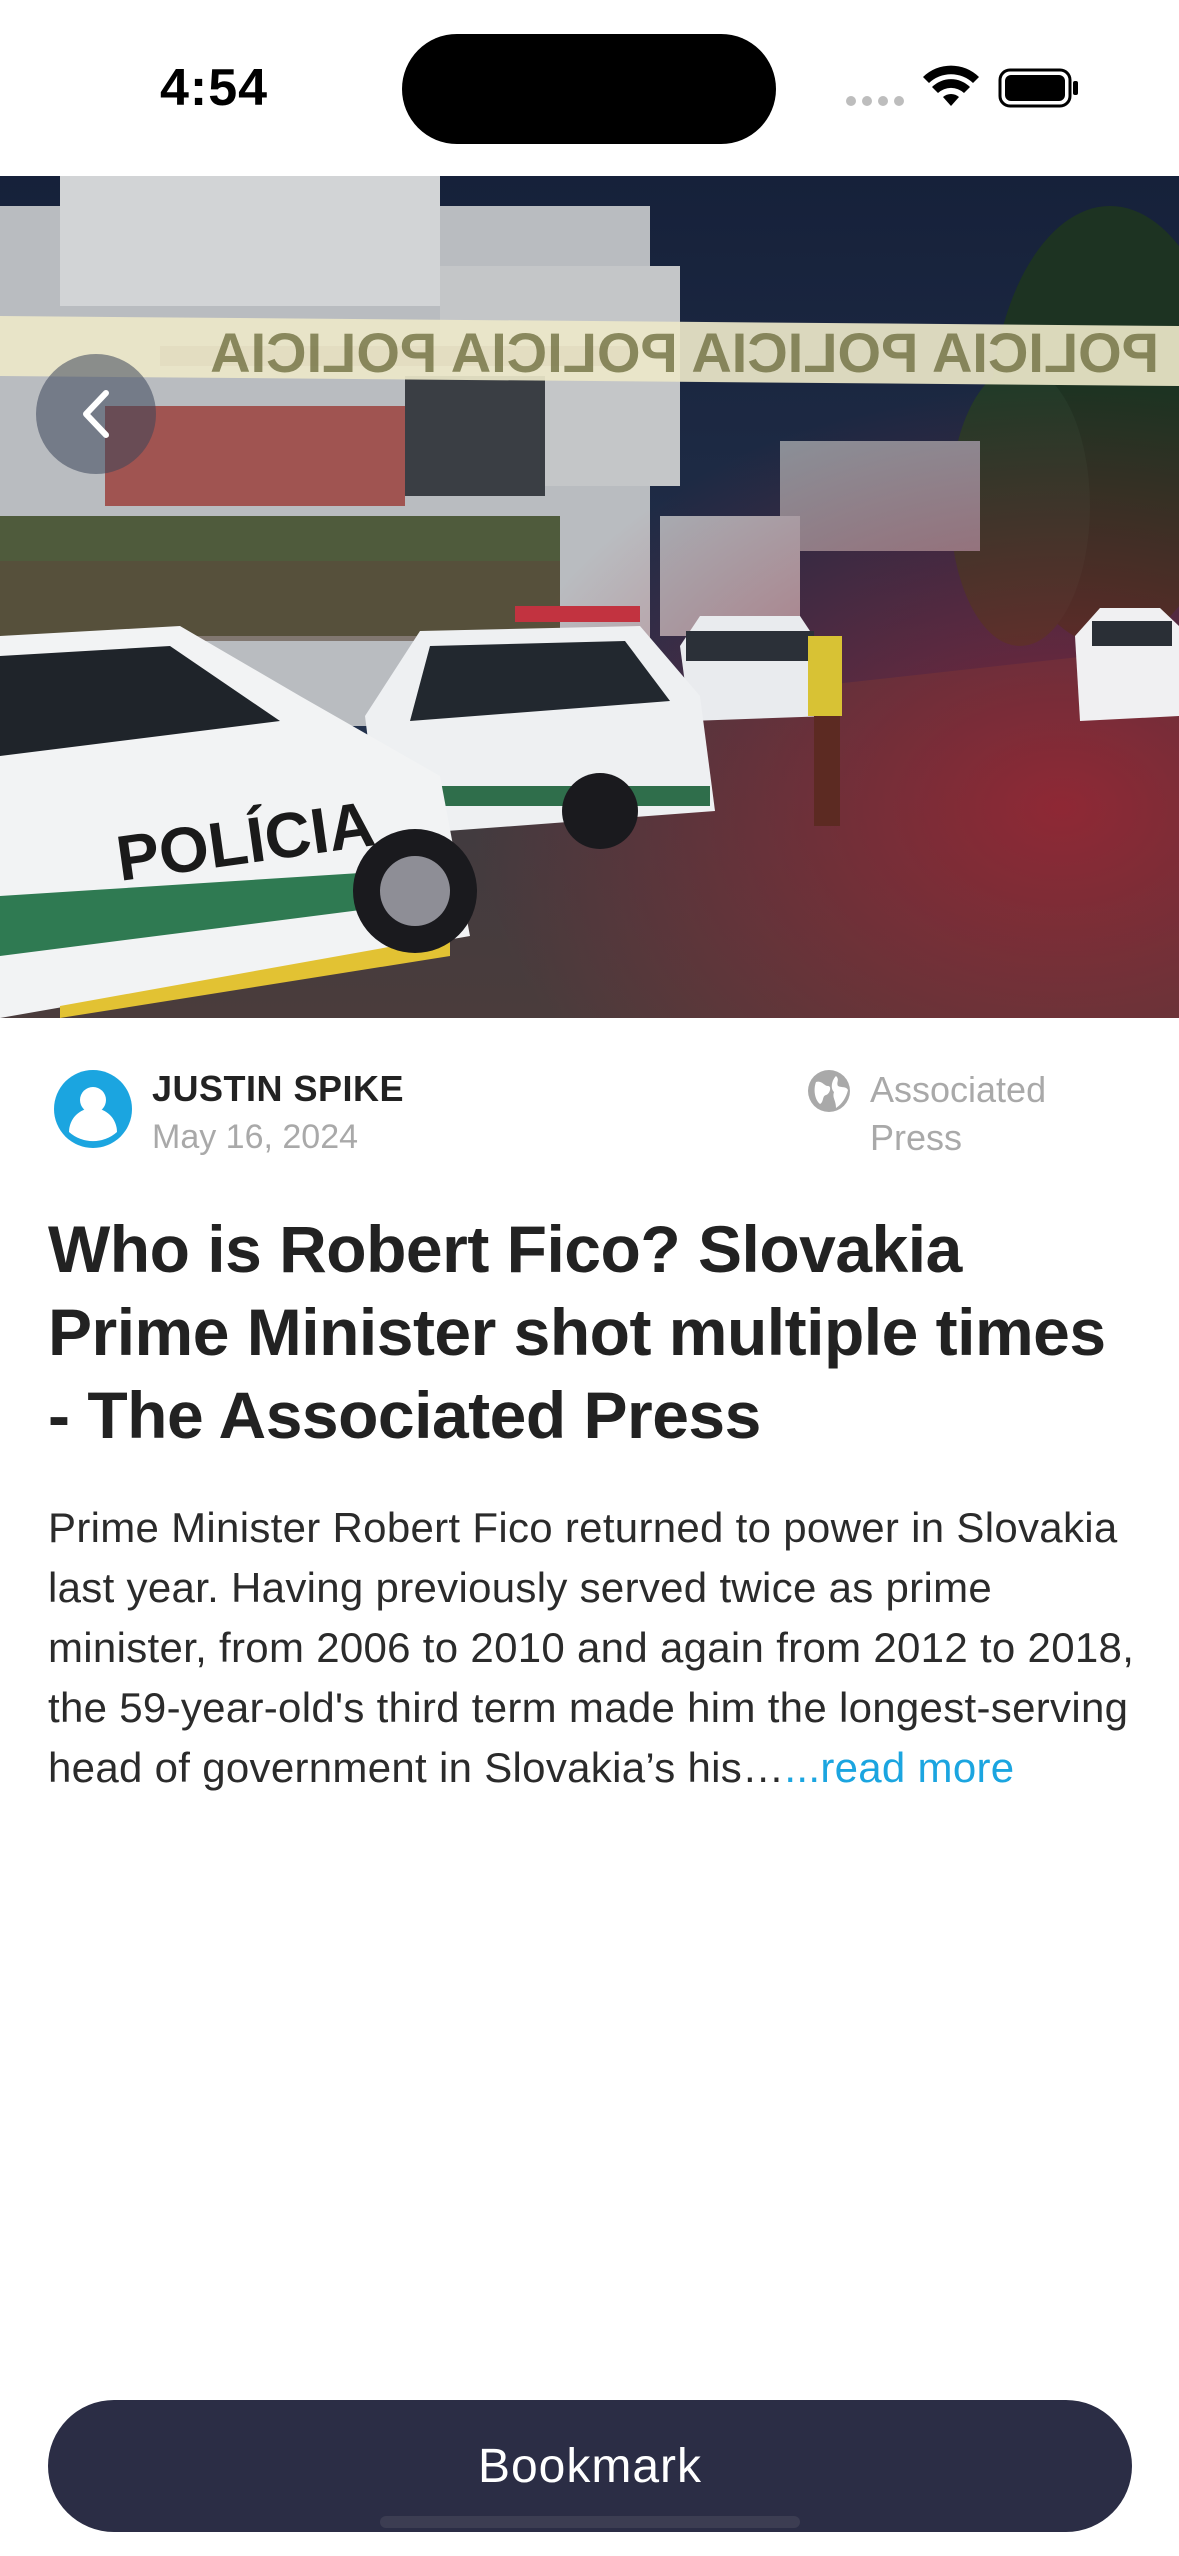 The height and width of the screenshot is (2556, 1179). Describe the element at coordinates (951, 85) in the screenshot. I see `wifi-icon` at that location.